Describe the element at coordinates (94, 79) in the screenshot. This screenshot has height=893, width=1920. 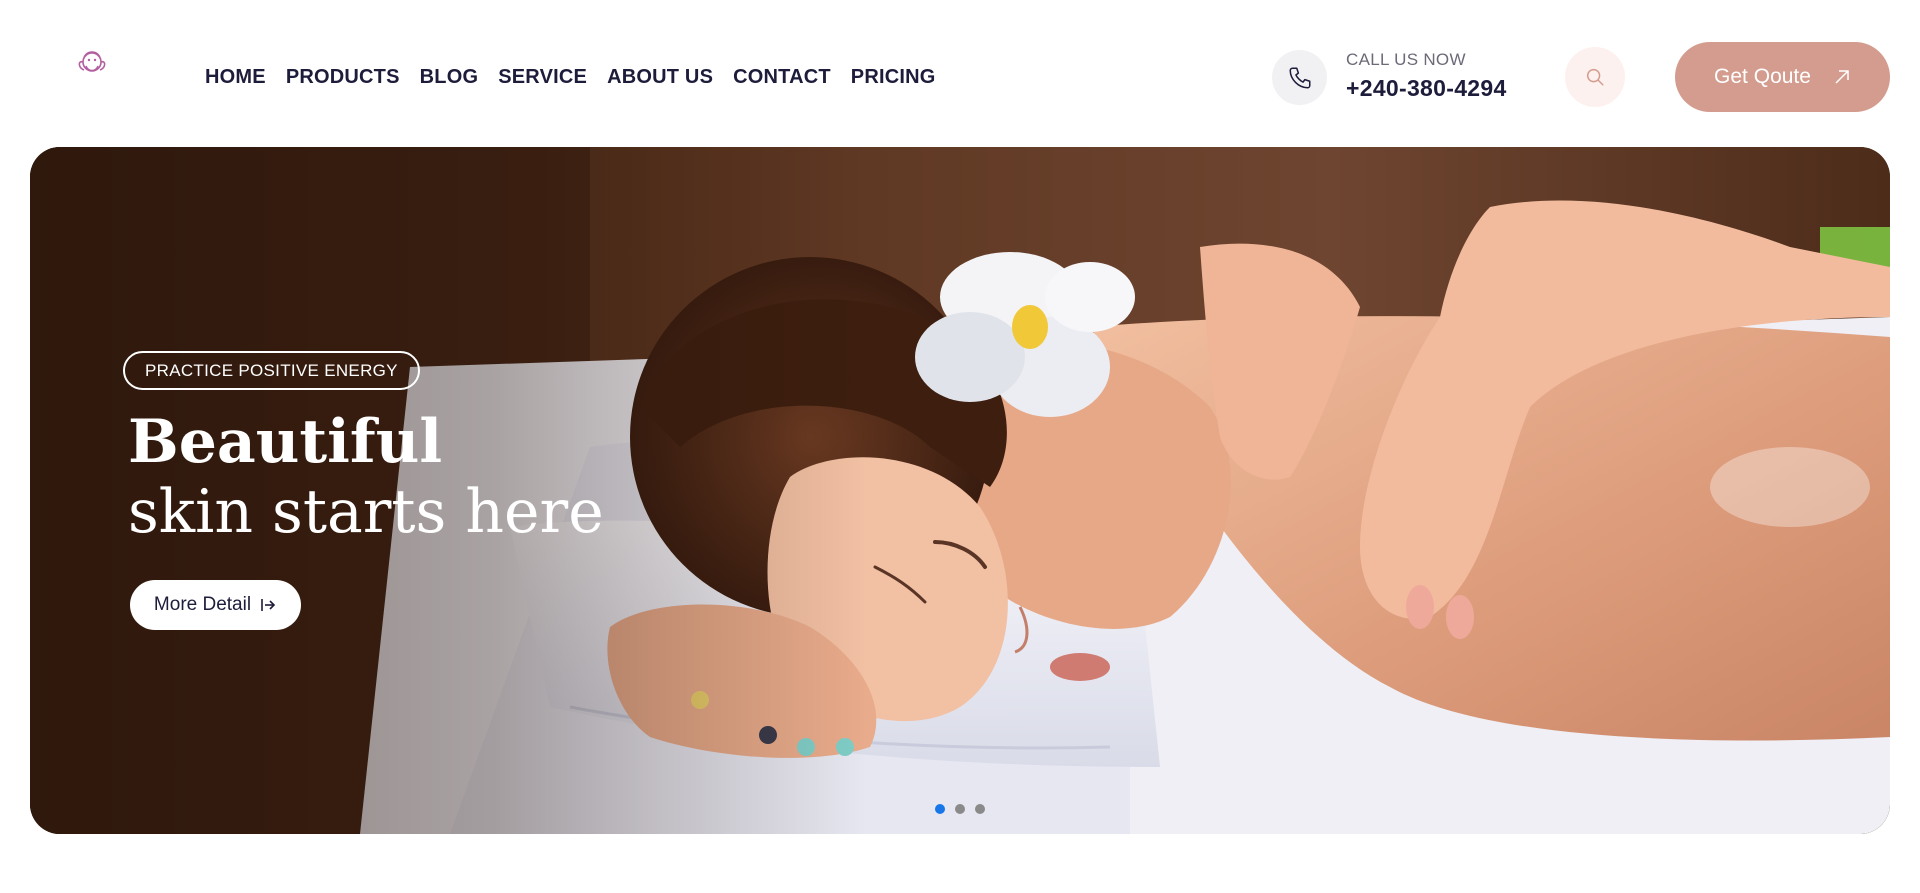
I see `logo` at that location.